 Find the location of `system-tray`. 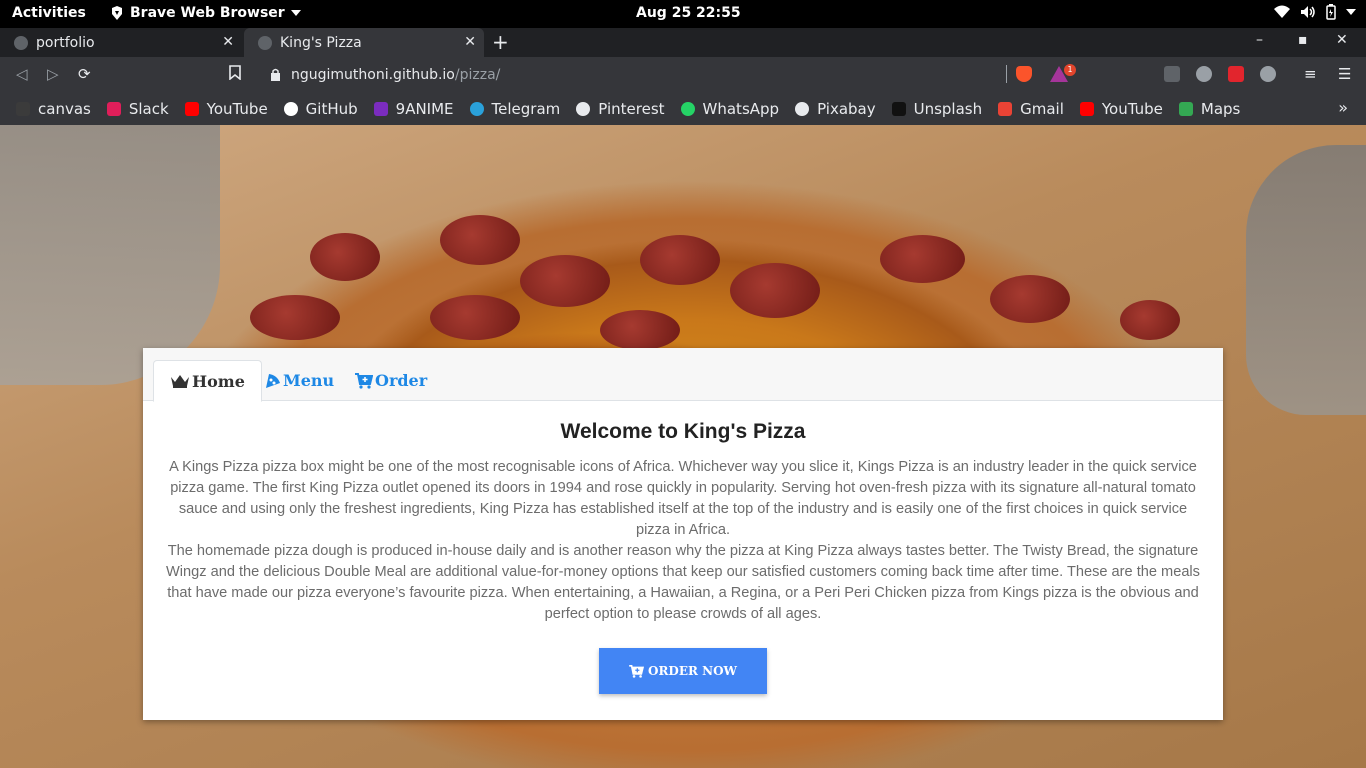

system-tray is located at coordinates (1315, 12).